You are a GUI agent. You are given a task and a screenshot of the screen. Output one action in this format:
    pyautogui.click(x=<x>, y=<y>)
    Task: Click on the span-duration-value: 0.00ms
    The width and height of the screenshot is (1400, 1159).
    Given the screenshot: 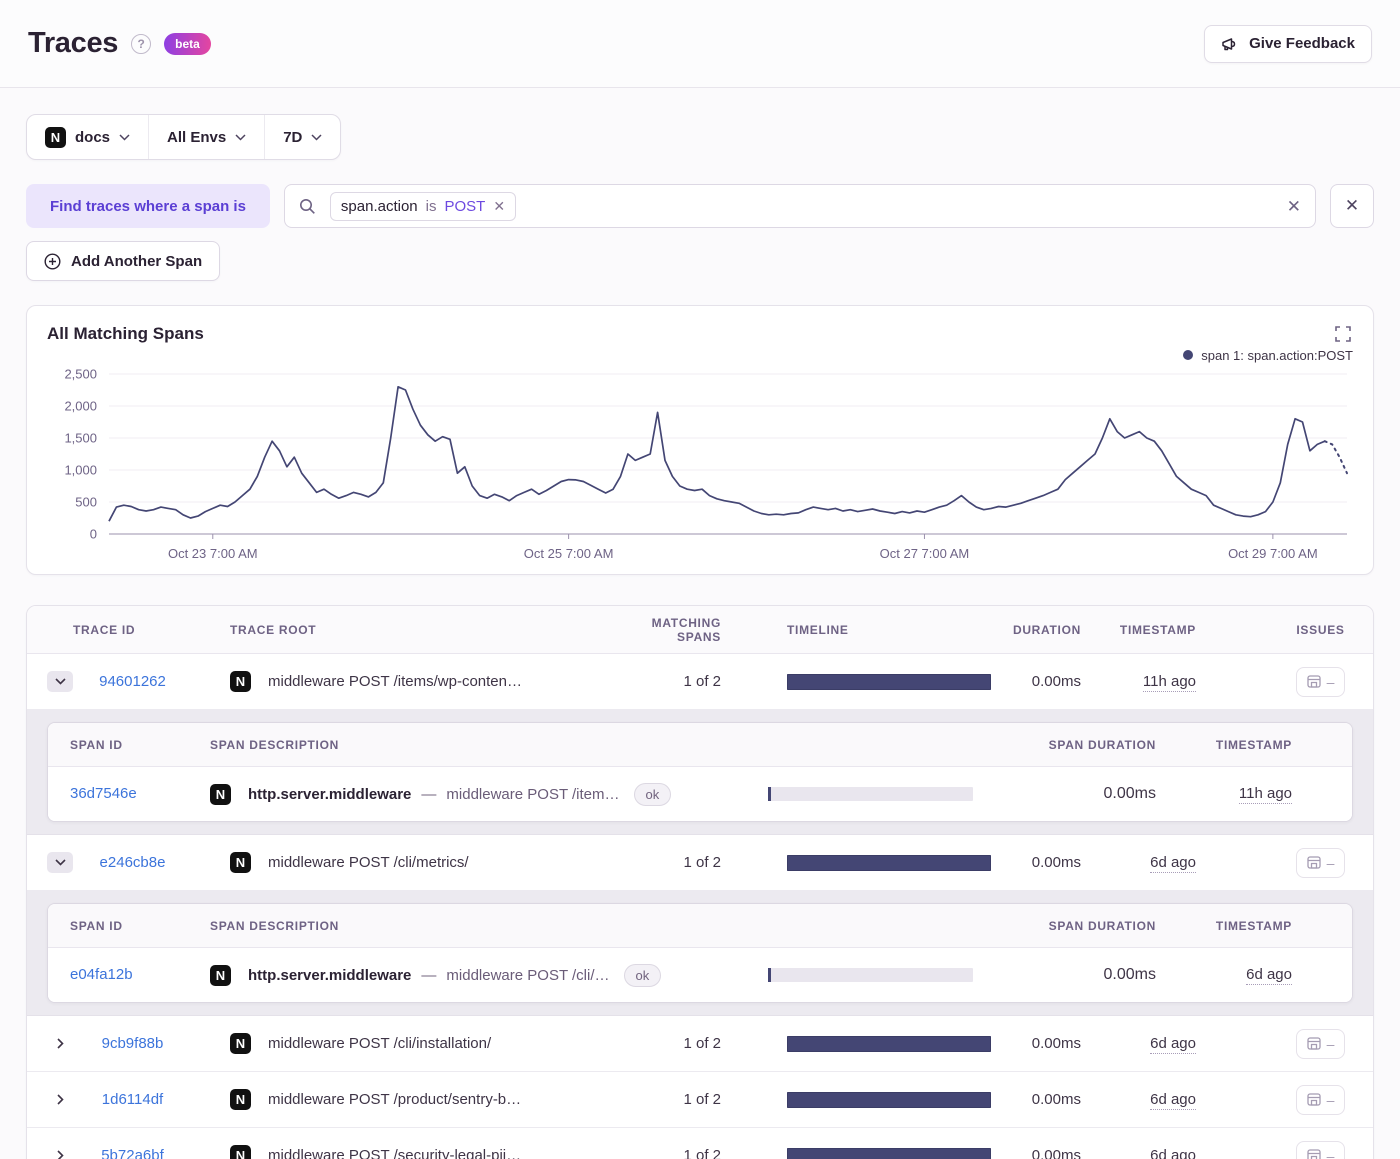 What is the action you would take?
    pyautogui.click(x=1129, y=793)
    